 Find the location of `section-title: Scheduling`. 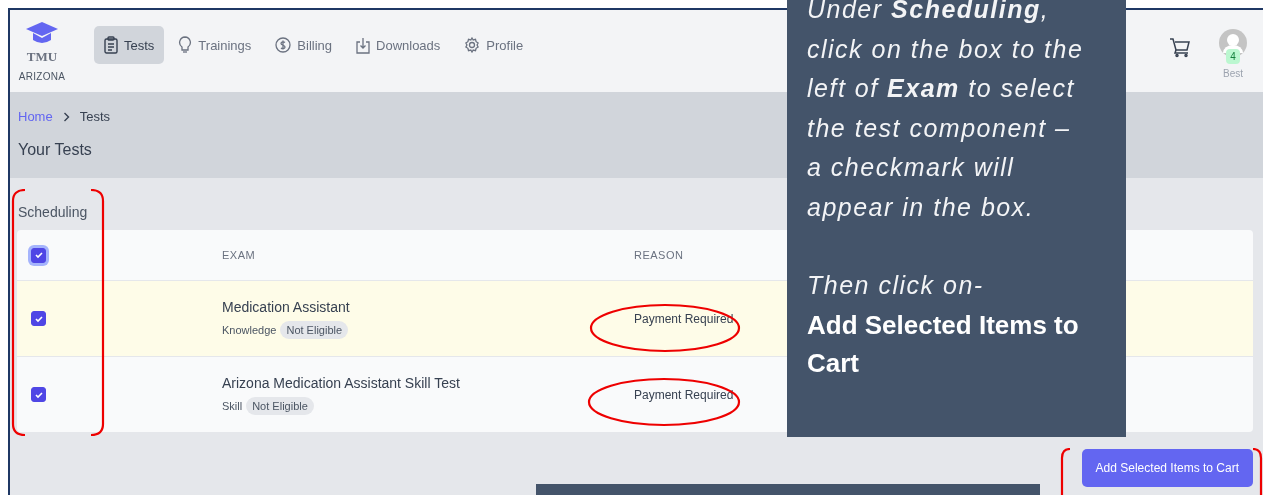

section-title: Scheduling is located at coordinates (53, 212).